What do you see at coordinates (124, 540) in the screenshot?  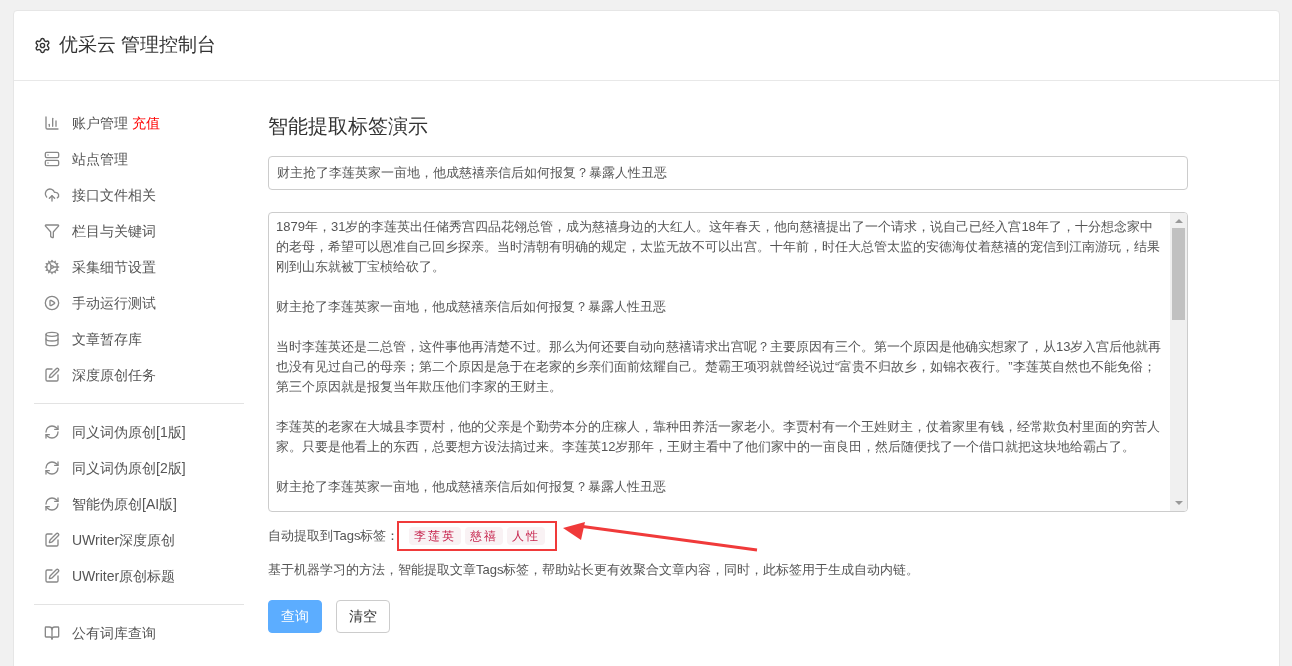 I see `sidebar-label: UWriter深度原创` at bounding box center [124, 540].